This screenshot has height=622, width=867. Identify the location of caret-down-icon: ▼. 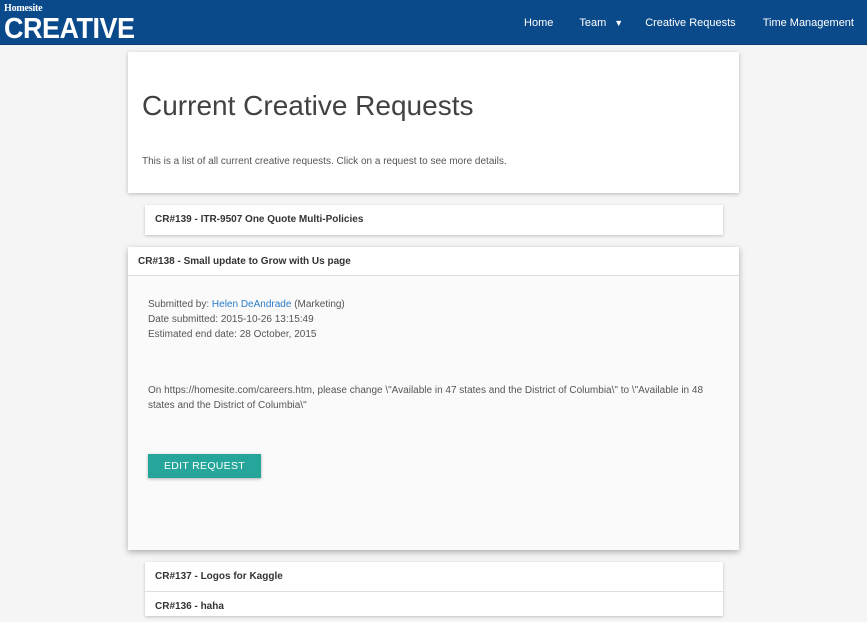
(619, 22).